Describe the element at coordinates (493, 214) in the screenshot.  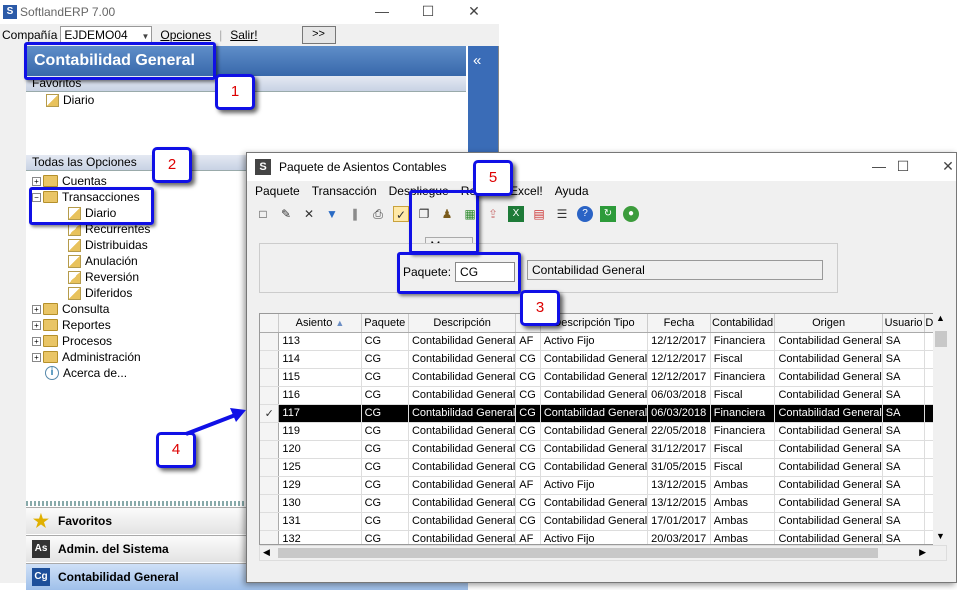
I see `import-icon: ⇪` at that location.